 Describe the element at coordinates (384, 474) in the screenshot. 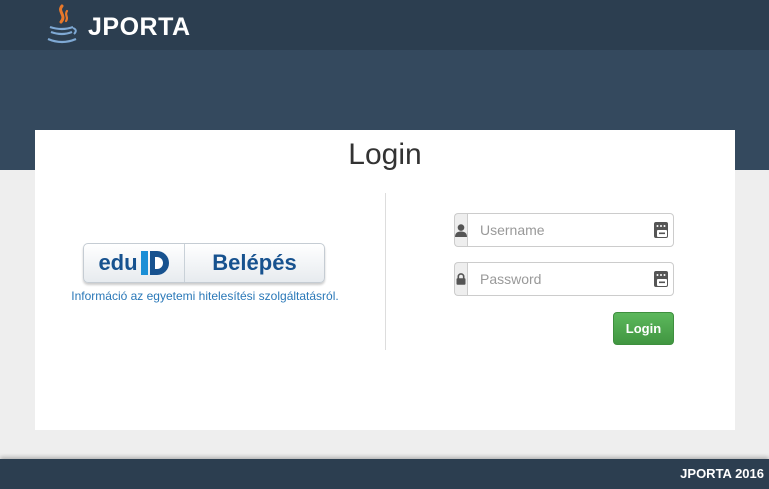

I see `footer: JPORTA 2016` at that location.